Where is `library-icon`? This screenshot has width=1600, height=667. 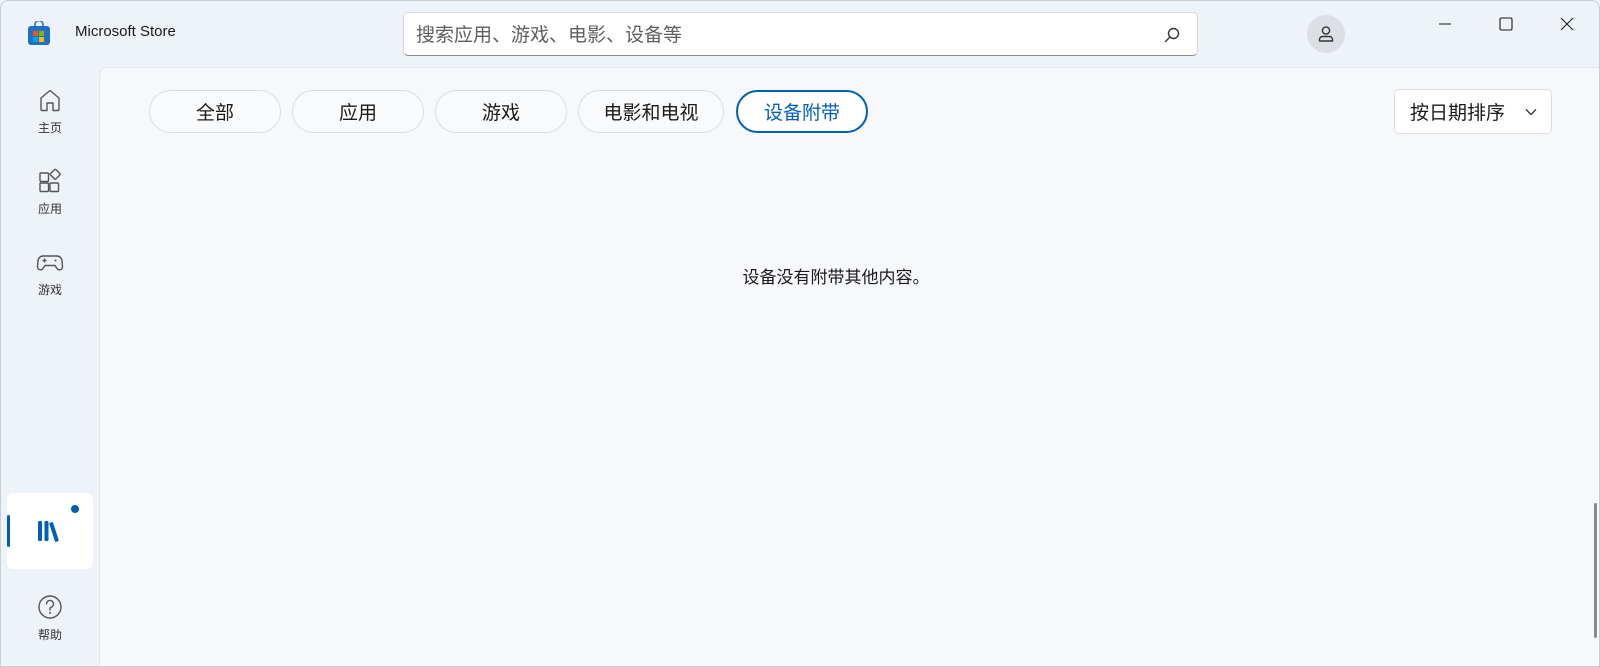
library-icon is located at coordinates (48, 531).